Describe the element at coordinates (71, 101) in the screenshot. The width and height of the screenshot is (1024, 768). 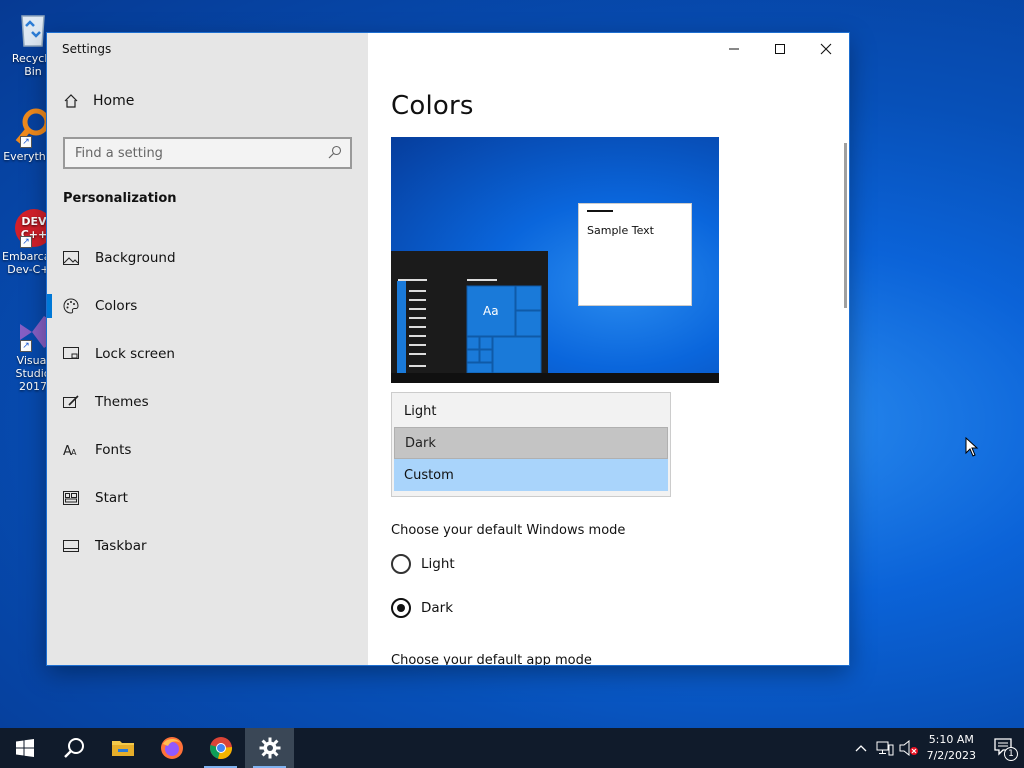
I see `home-icon` at that location.